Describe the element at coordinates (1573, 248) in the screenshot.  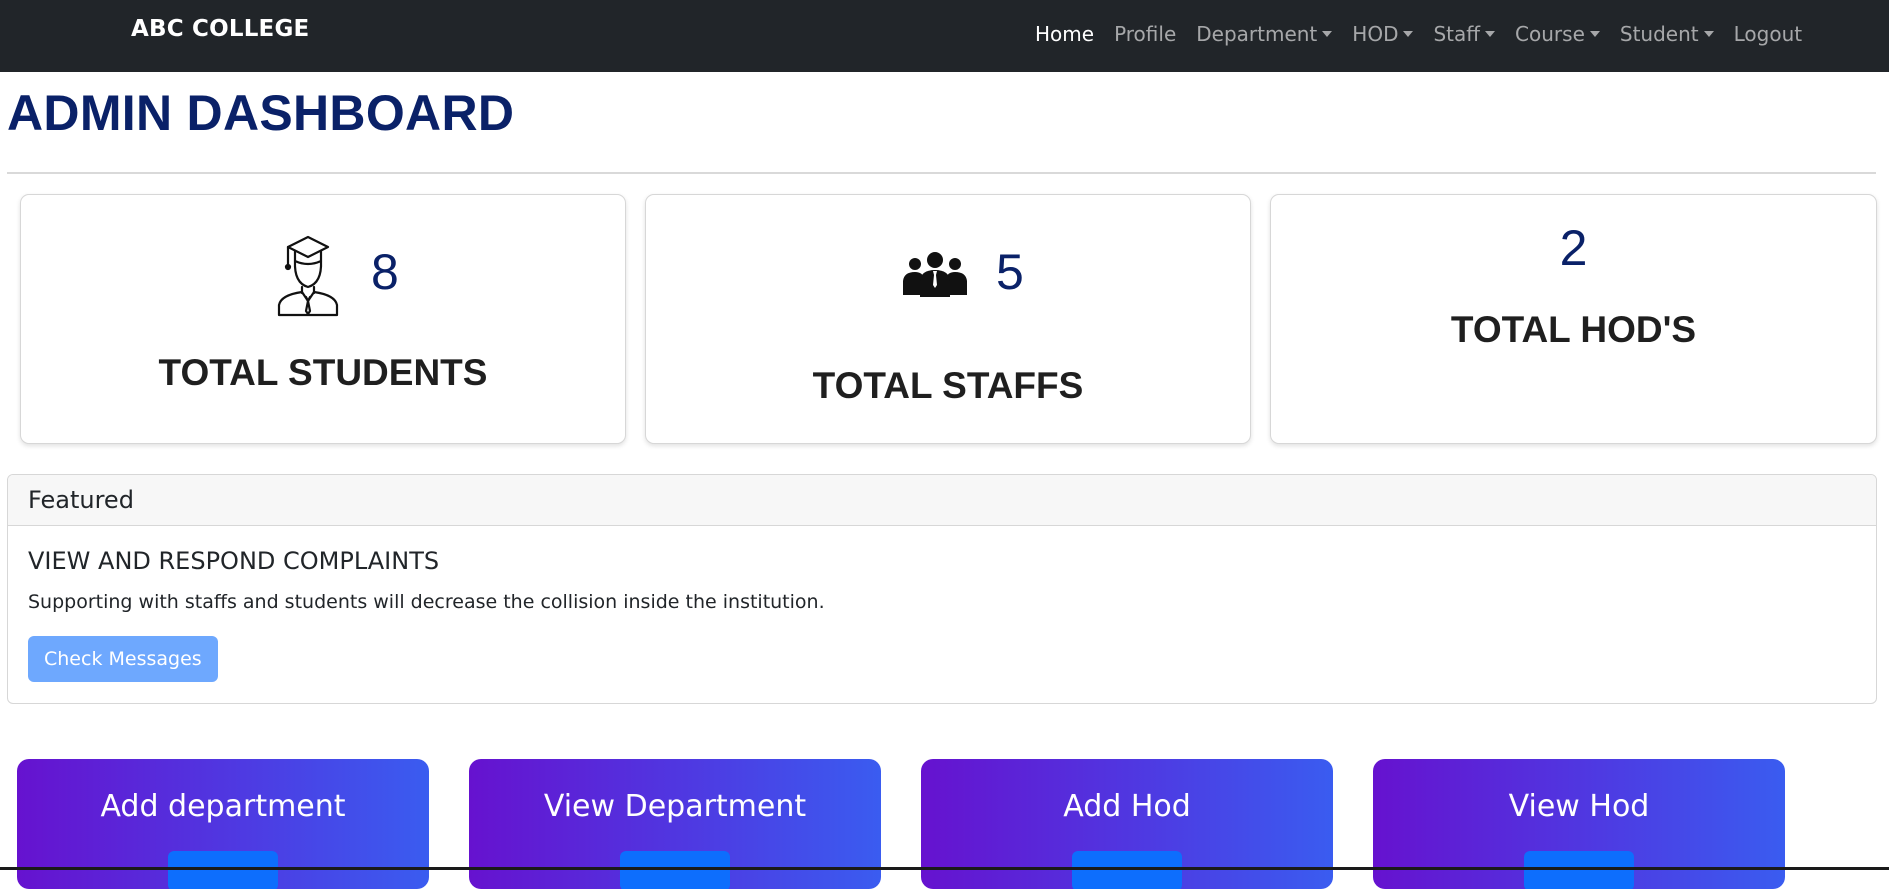
I see `total-hods-count: 2` at that location.